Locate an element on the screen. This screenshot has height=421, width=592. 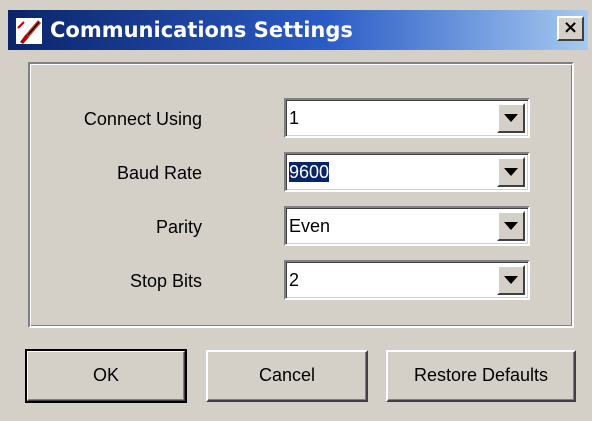
connect-using-dropdown: 1 is located at coordinates (407, 118).